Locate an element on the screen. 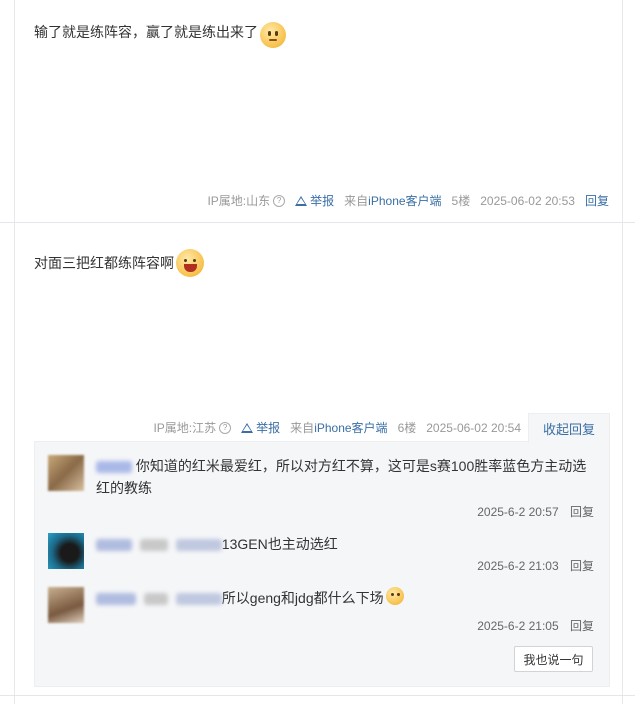 The width and height of the screenshot is (635, 704). reply-item: 13GEN也主动选红 2025-6-2 21:03 回复 is located at coordinates (323, 553).